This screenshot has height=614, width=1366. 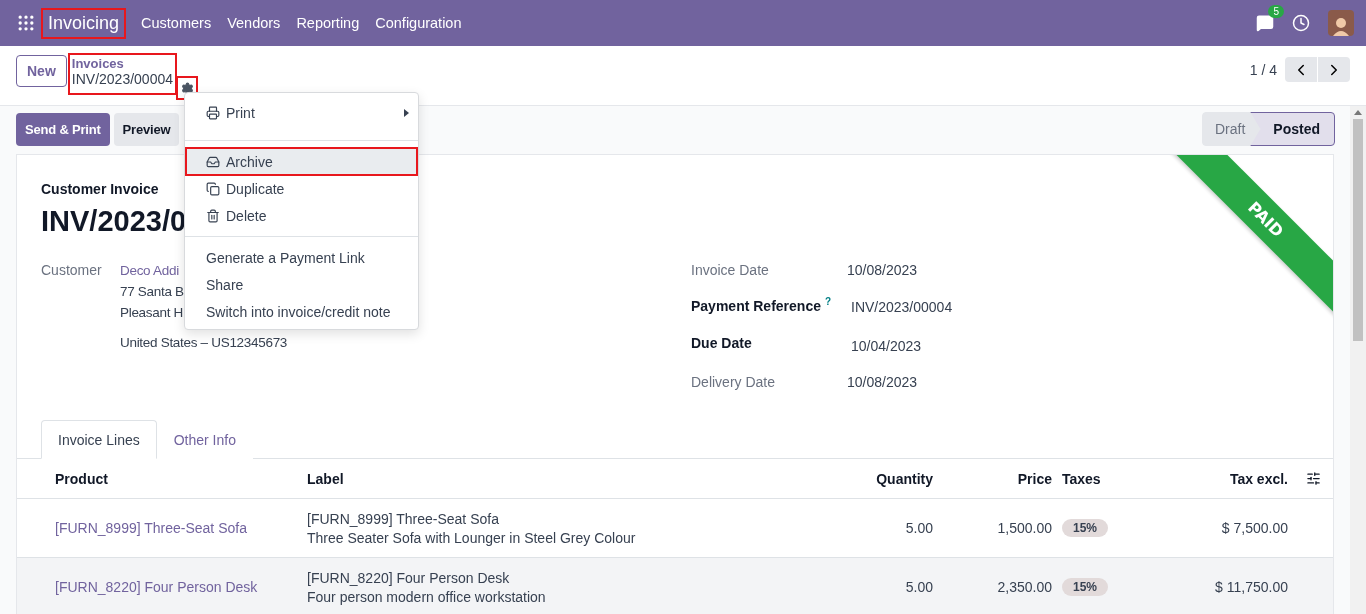 I want to click on scroll-up-icon, so click(x=1358, y=112).